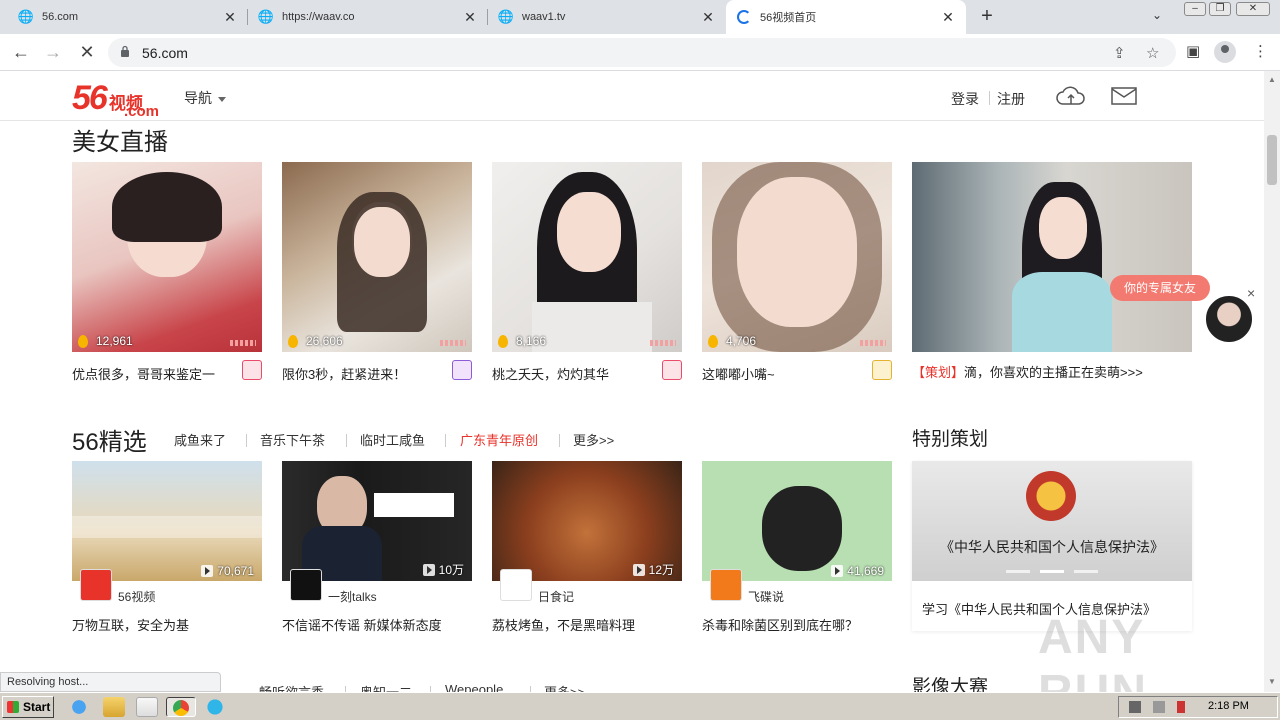  What do you see at coordinates (556, 596) in the screenshot?
I see `channel-name: 日食记` at bounding box center [556, 596].